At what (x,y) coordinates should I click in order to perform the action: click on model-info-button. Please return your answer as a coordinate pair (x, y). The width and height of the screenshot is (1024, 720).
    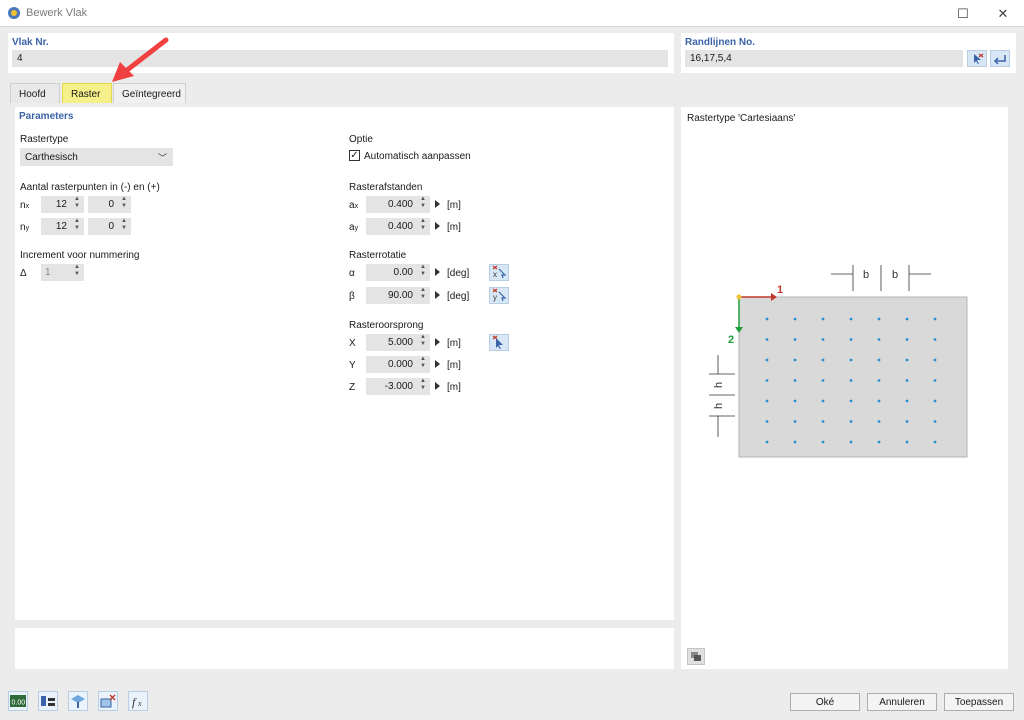
    Looking at the image, I should click on (48, 701).